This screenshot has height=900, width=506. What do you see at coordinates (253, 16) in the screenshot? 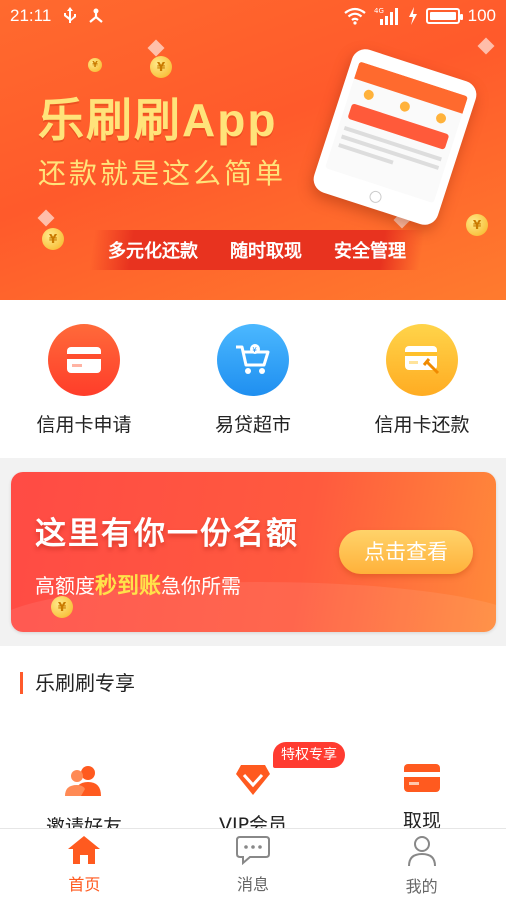
I see `status-bar: 21:11 4G 100` at bounding box center [253, 16].